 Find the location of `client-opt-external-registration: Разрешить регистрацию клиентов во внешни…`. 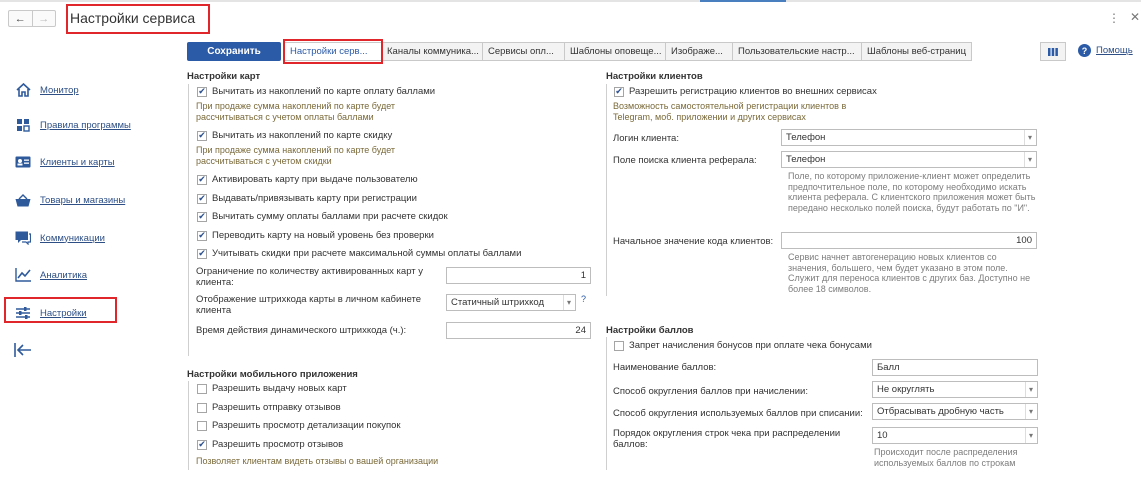

client-opt-external-registration: Разрешить регистрацию клиентов во внешни… is located at coordinates (745, 91).